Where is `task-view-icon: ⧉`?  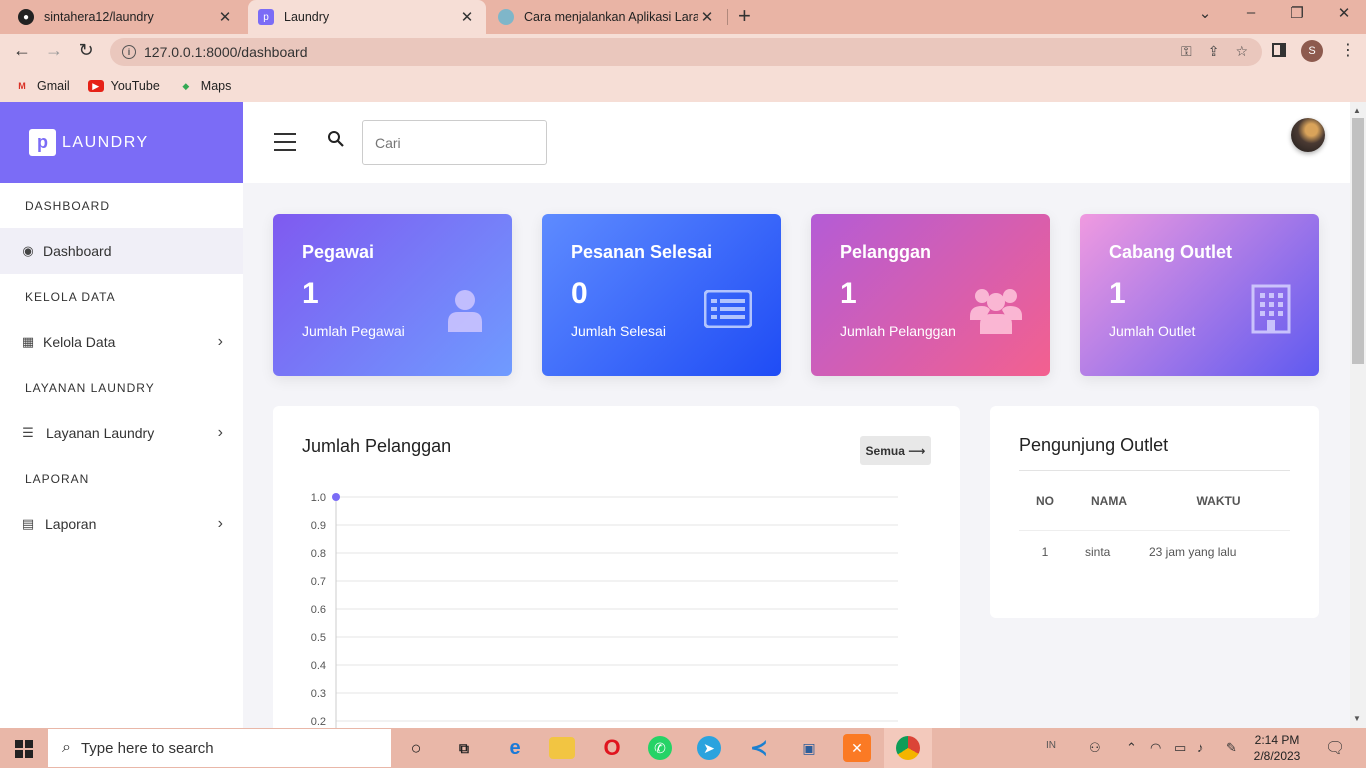 task-view-icon: ⧉ is located at coordinates (464, 748).